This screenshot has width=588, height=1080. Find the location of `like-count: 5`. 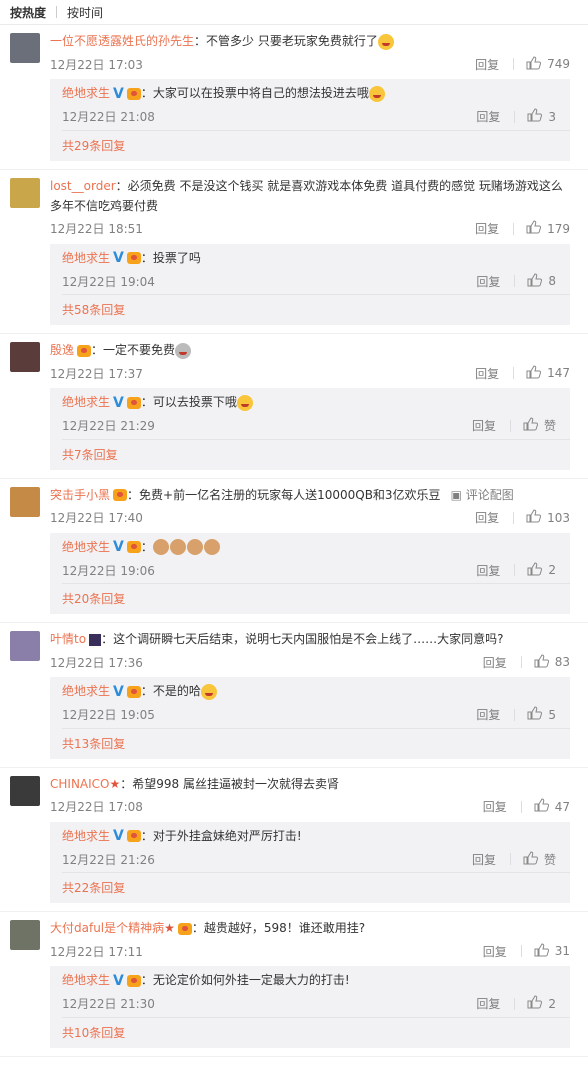

like-count: 5 is located at coordinates (552, 714).